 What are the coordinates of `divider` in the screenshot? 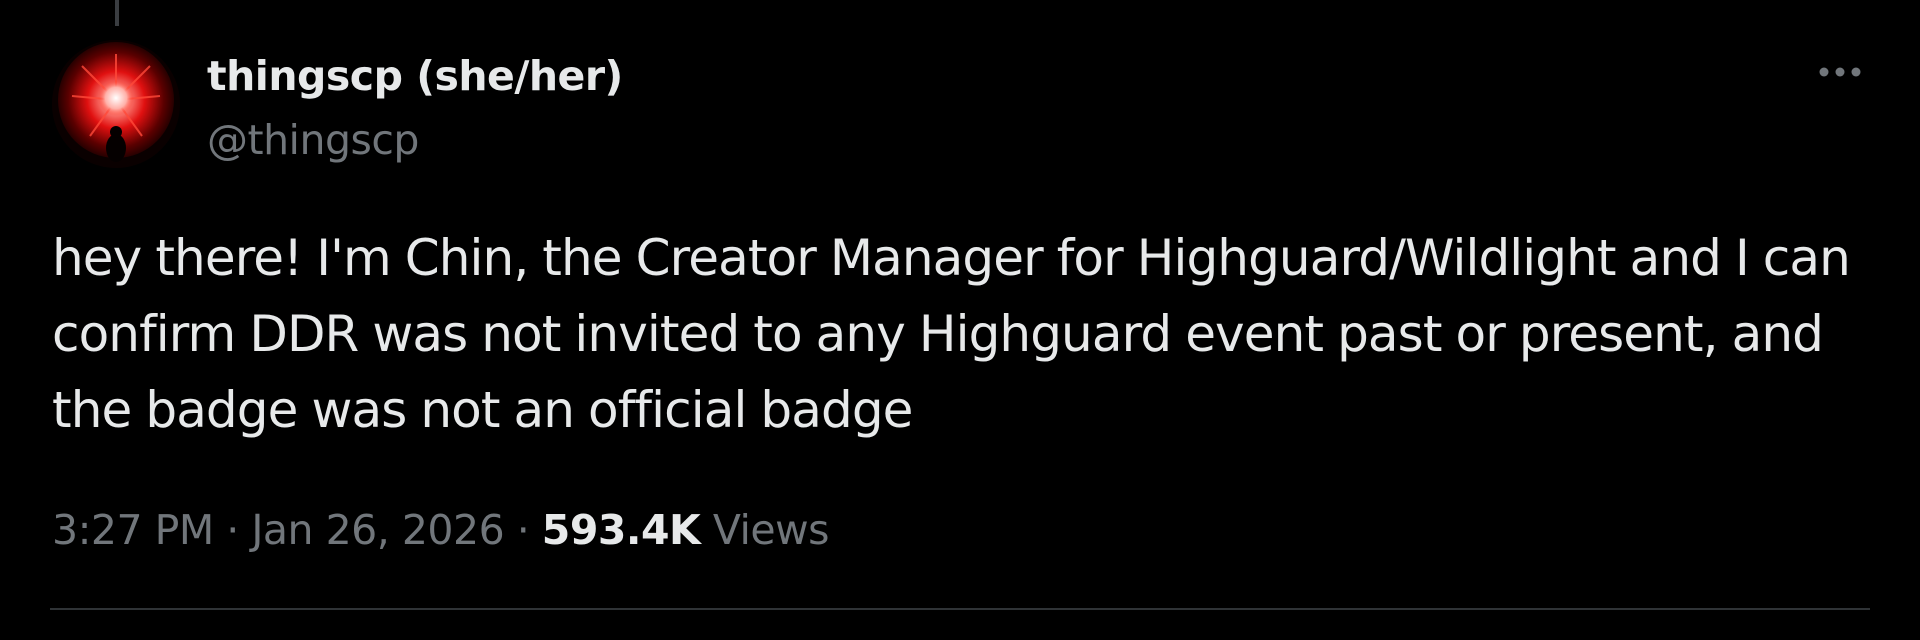 It's located at (960, 609).